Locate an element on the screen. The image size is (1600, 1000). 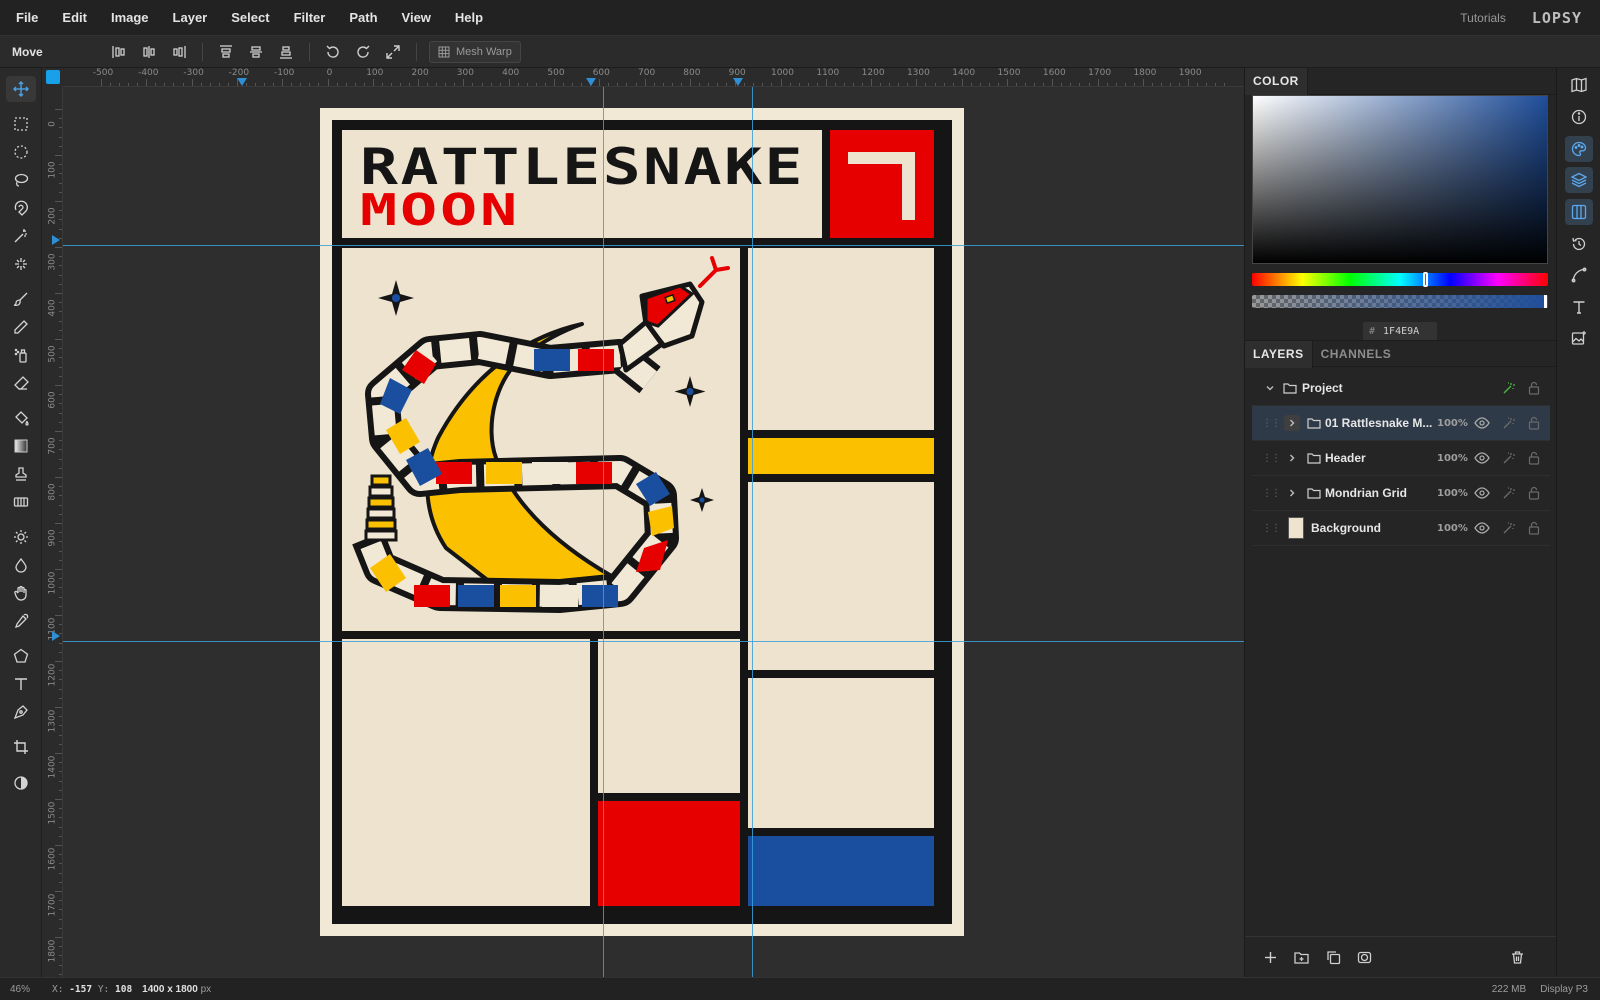
alpha-slider is located at coordinates (1400, 301).